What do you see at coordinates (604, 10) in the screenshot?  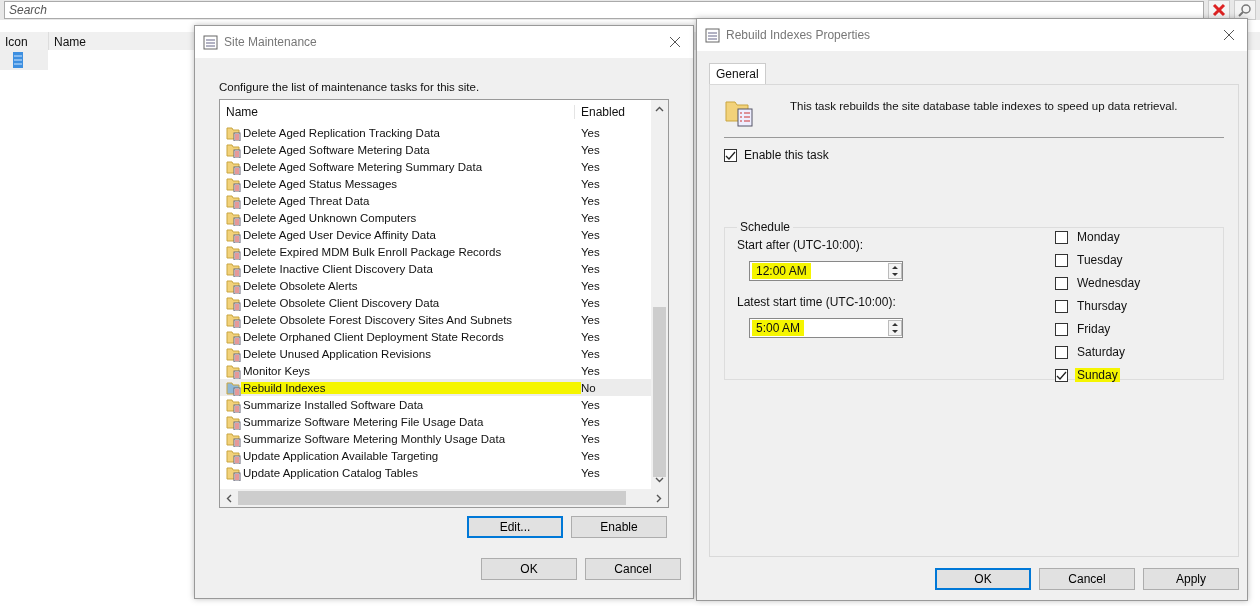 I see `search-field: Search` at bounding box center [604, 10].